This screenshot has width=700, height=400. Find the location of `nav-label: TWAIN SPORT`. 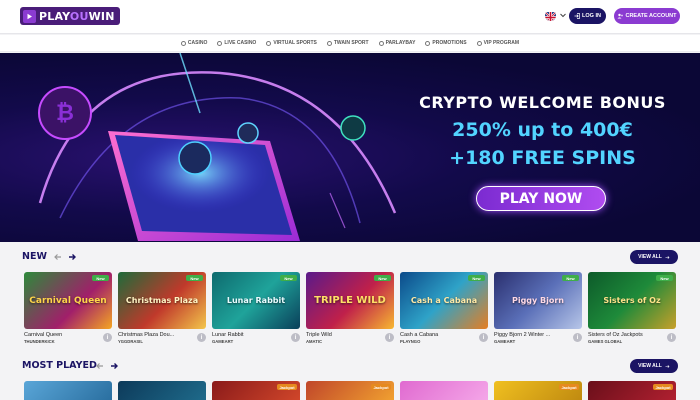

nav-label: TWAIN SPORT is located at coordinates (351, 43).